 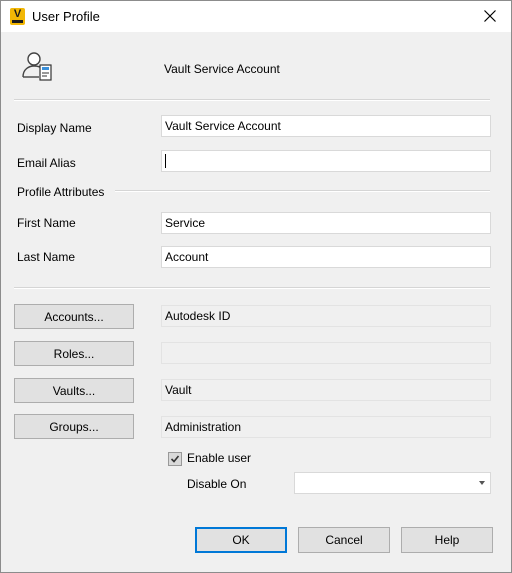 I want to click on help-button: Help, so click(x=447, y=540).